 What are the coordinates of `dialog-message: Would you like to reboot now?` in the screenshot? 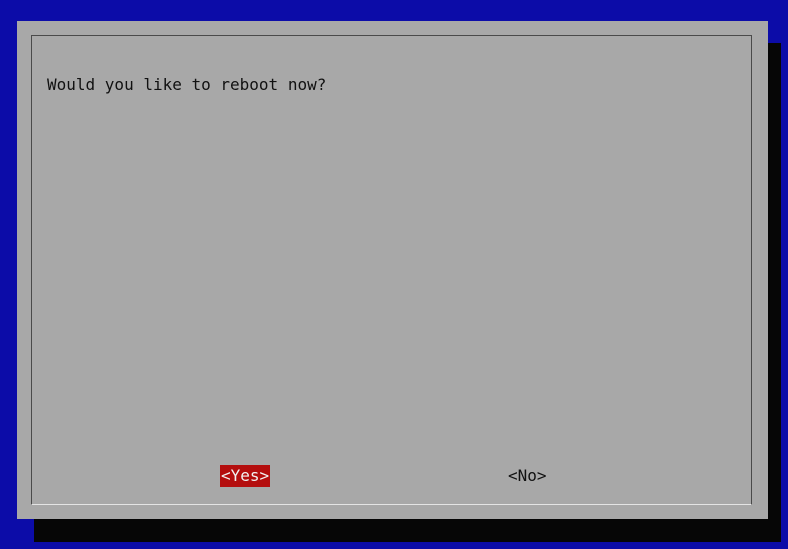 It's located at (187, 84).